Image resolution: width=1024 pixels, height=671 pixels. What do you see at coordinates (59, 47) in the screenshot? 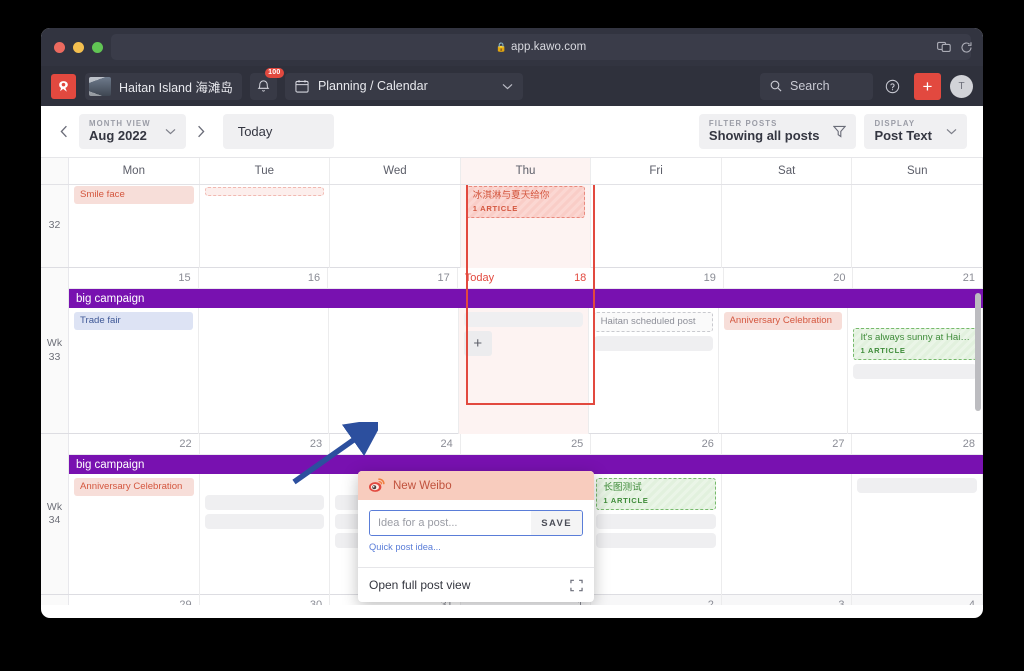
I see `close-window-button` at bounding box center [59, 47].